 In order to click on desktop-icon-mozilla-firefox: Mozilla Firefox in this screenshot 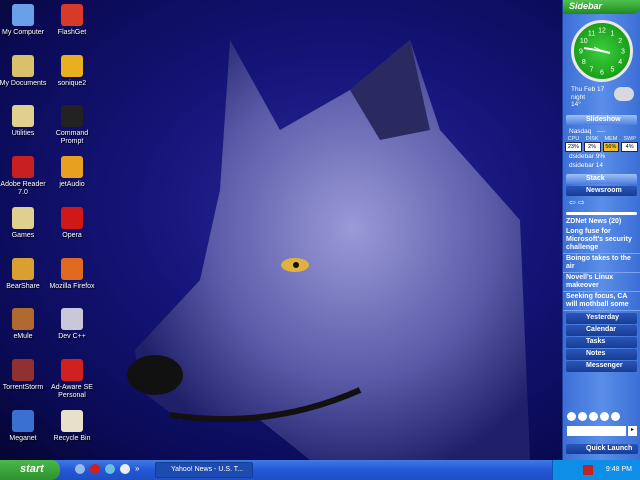, I will do `click(72, 274)`.